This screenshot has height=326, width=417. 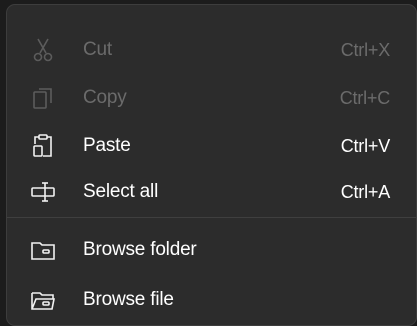 What do you see at coordinates (43, 50) in the screenshot?
I see `scissors-icon` at bounding box center [43, 50].